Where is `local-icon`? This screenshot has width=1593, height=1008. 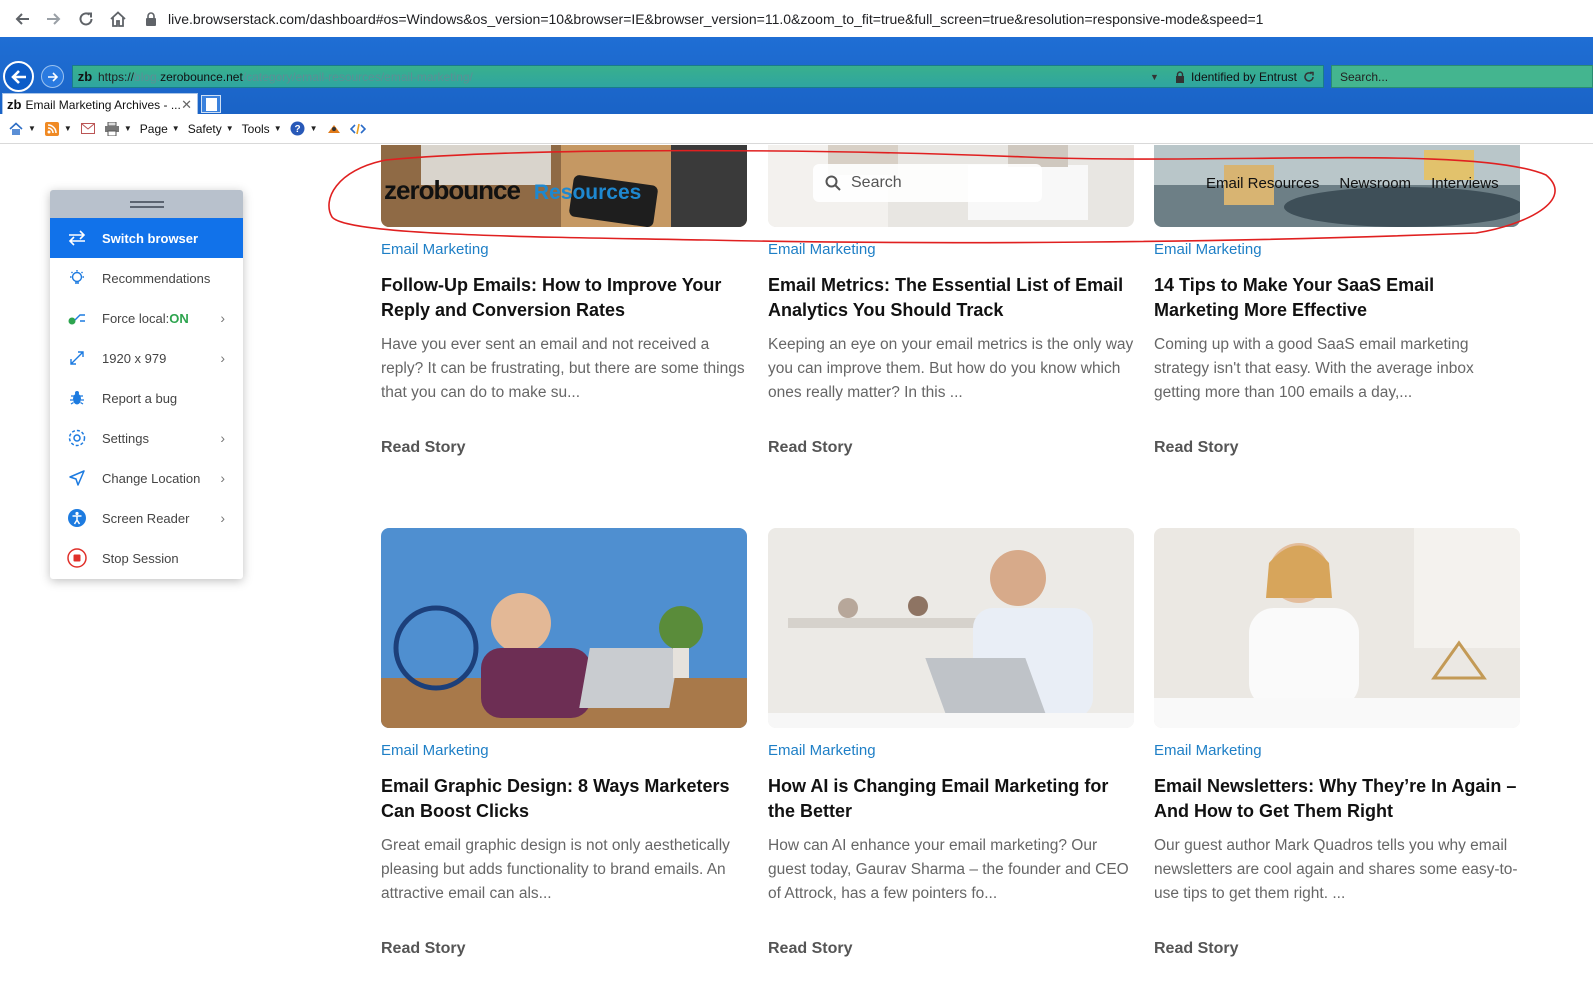
local-icon is located at coordinates (77, 318).